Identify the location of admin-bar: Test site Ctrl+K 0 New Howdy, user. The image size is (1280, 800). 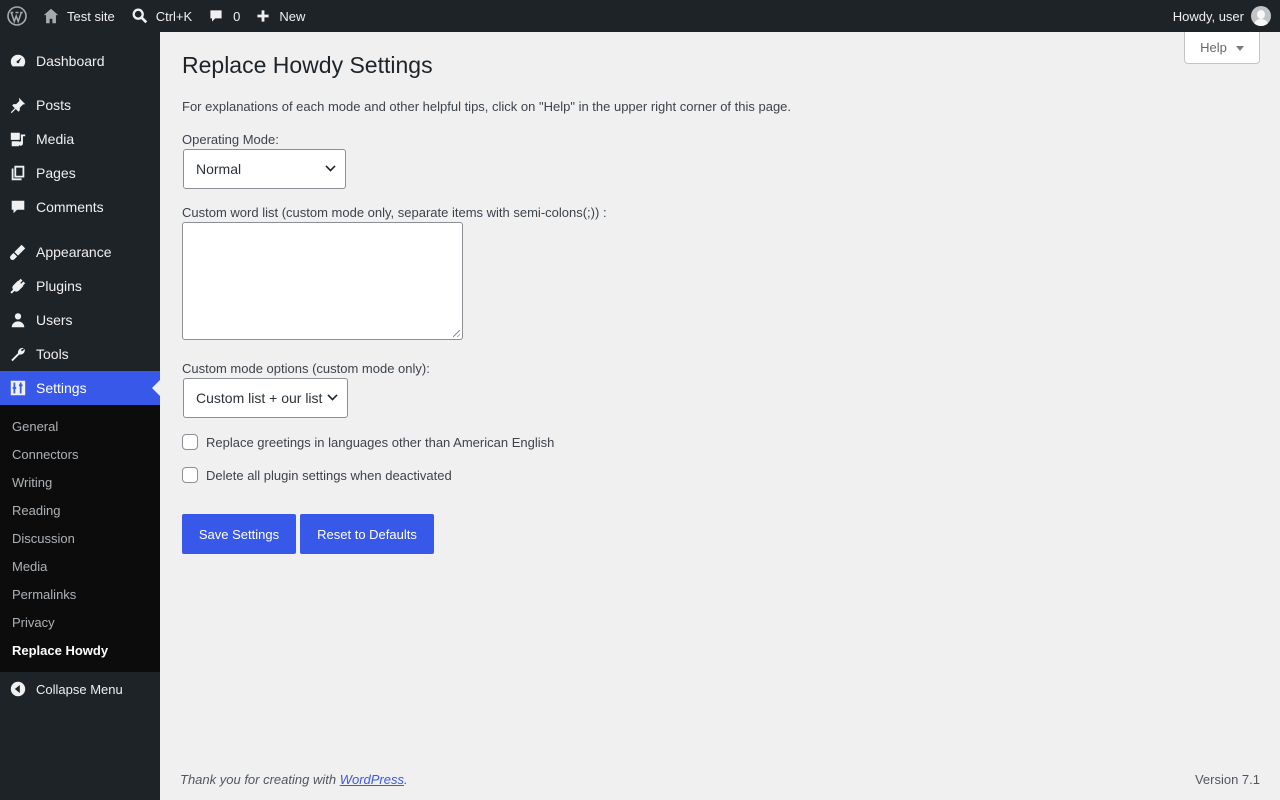
(640, 16).